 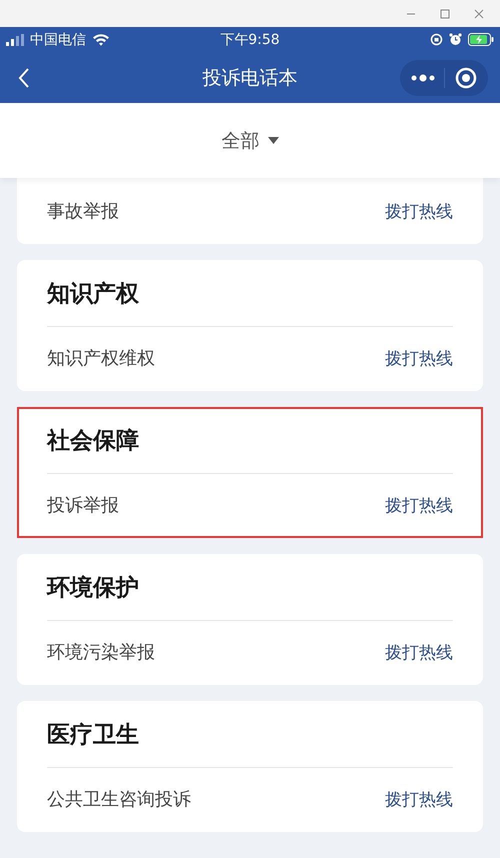 What do you see at coordinates (101, 358) in the screenshot?
I see `hotline-name: 知识产权维权` at bounding box center [101, 358].